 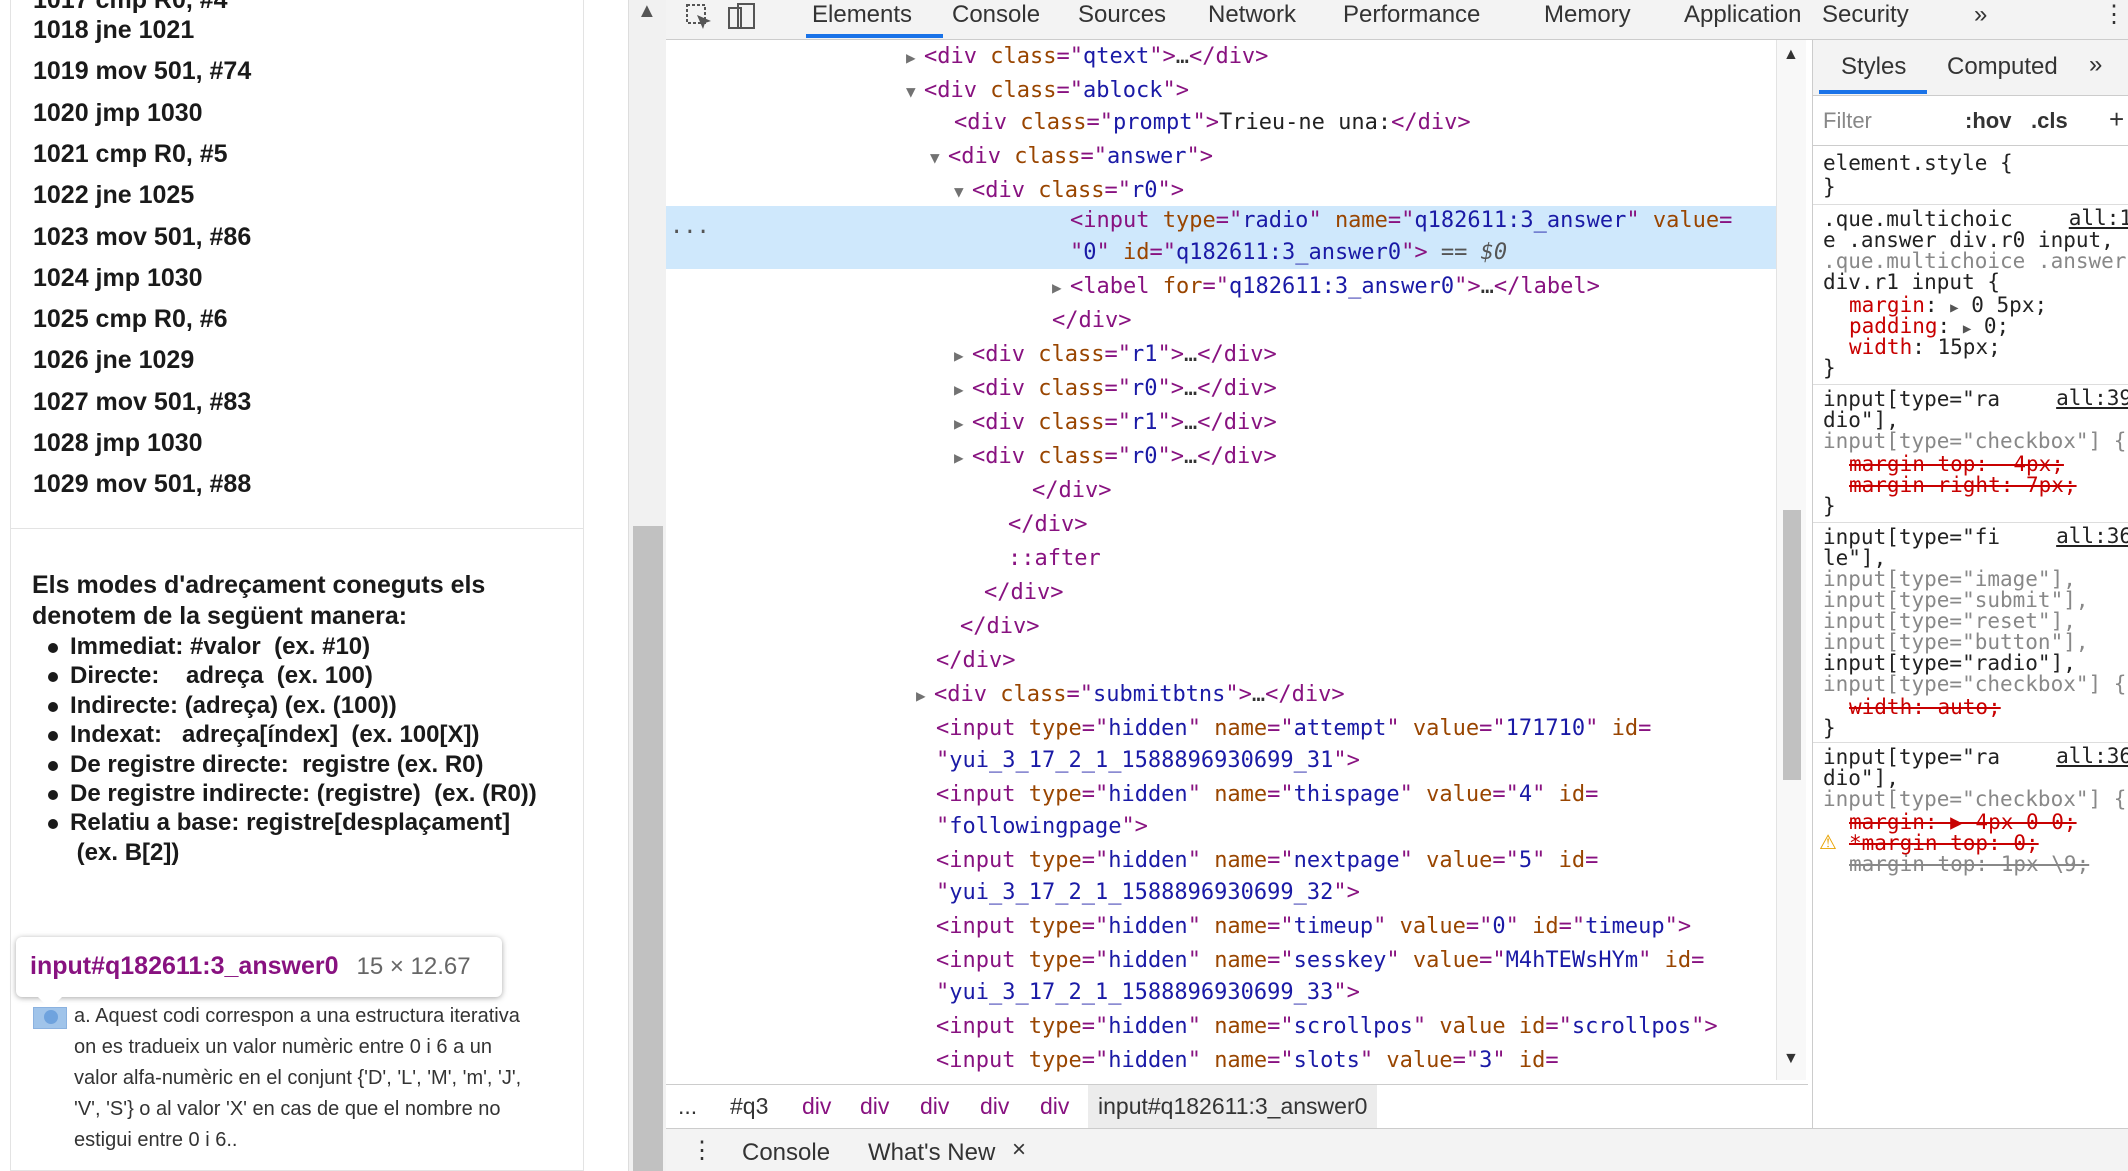 What do you see at coordinates (50, 1018) in the screenshot?
I see `radio-button-highlight` at bounding box center [50, 1018].